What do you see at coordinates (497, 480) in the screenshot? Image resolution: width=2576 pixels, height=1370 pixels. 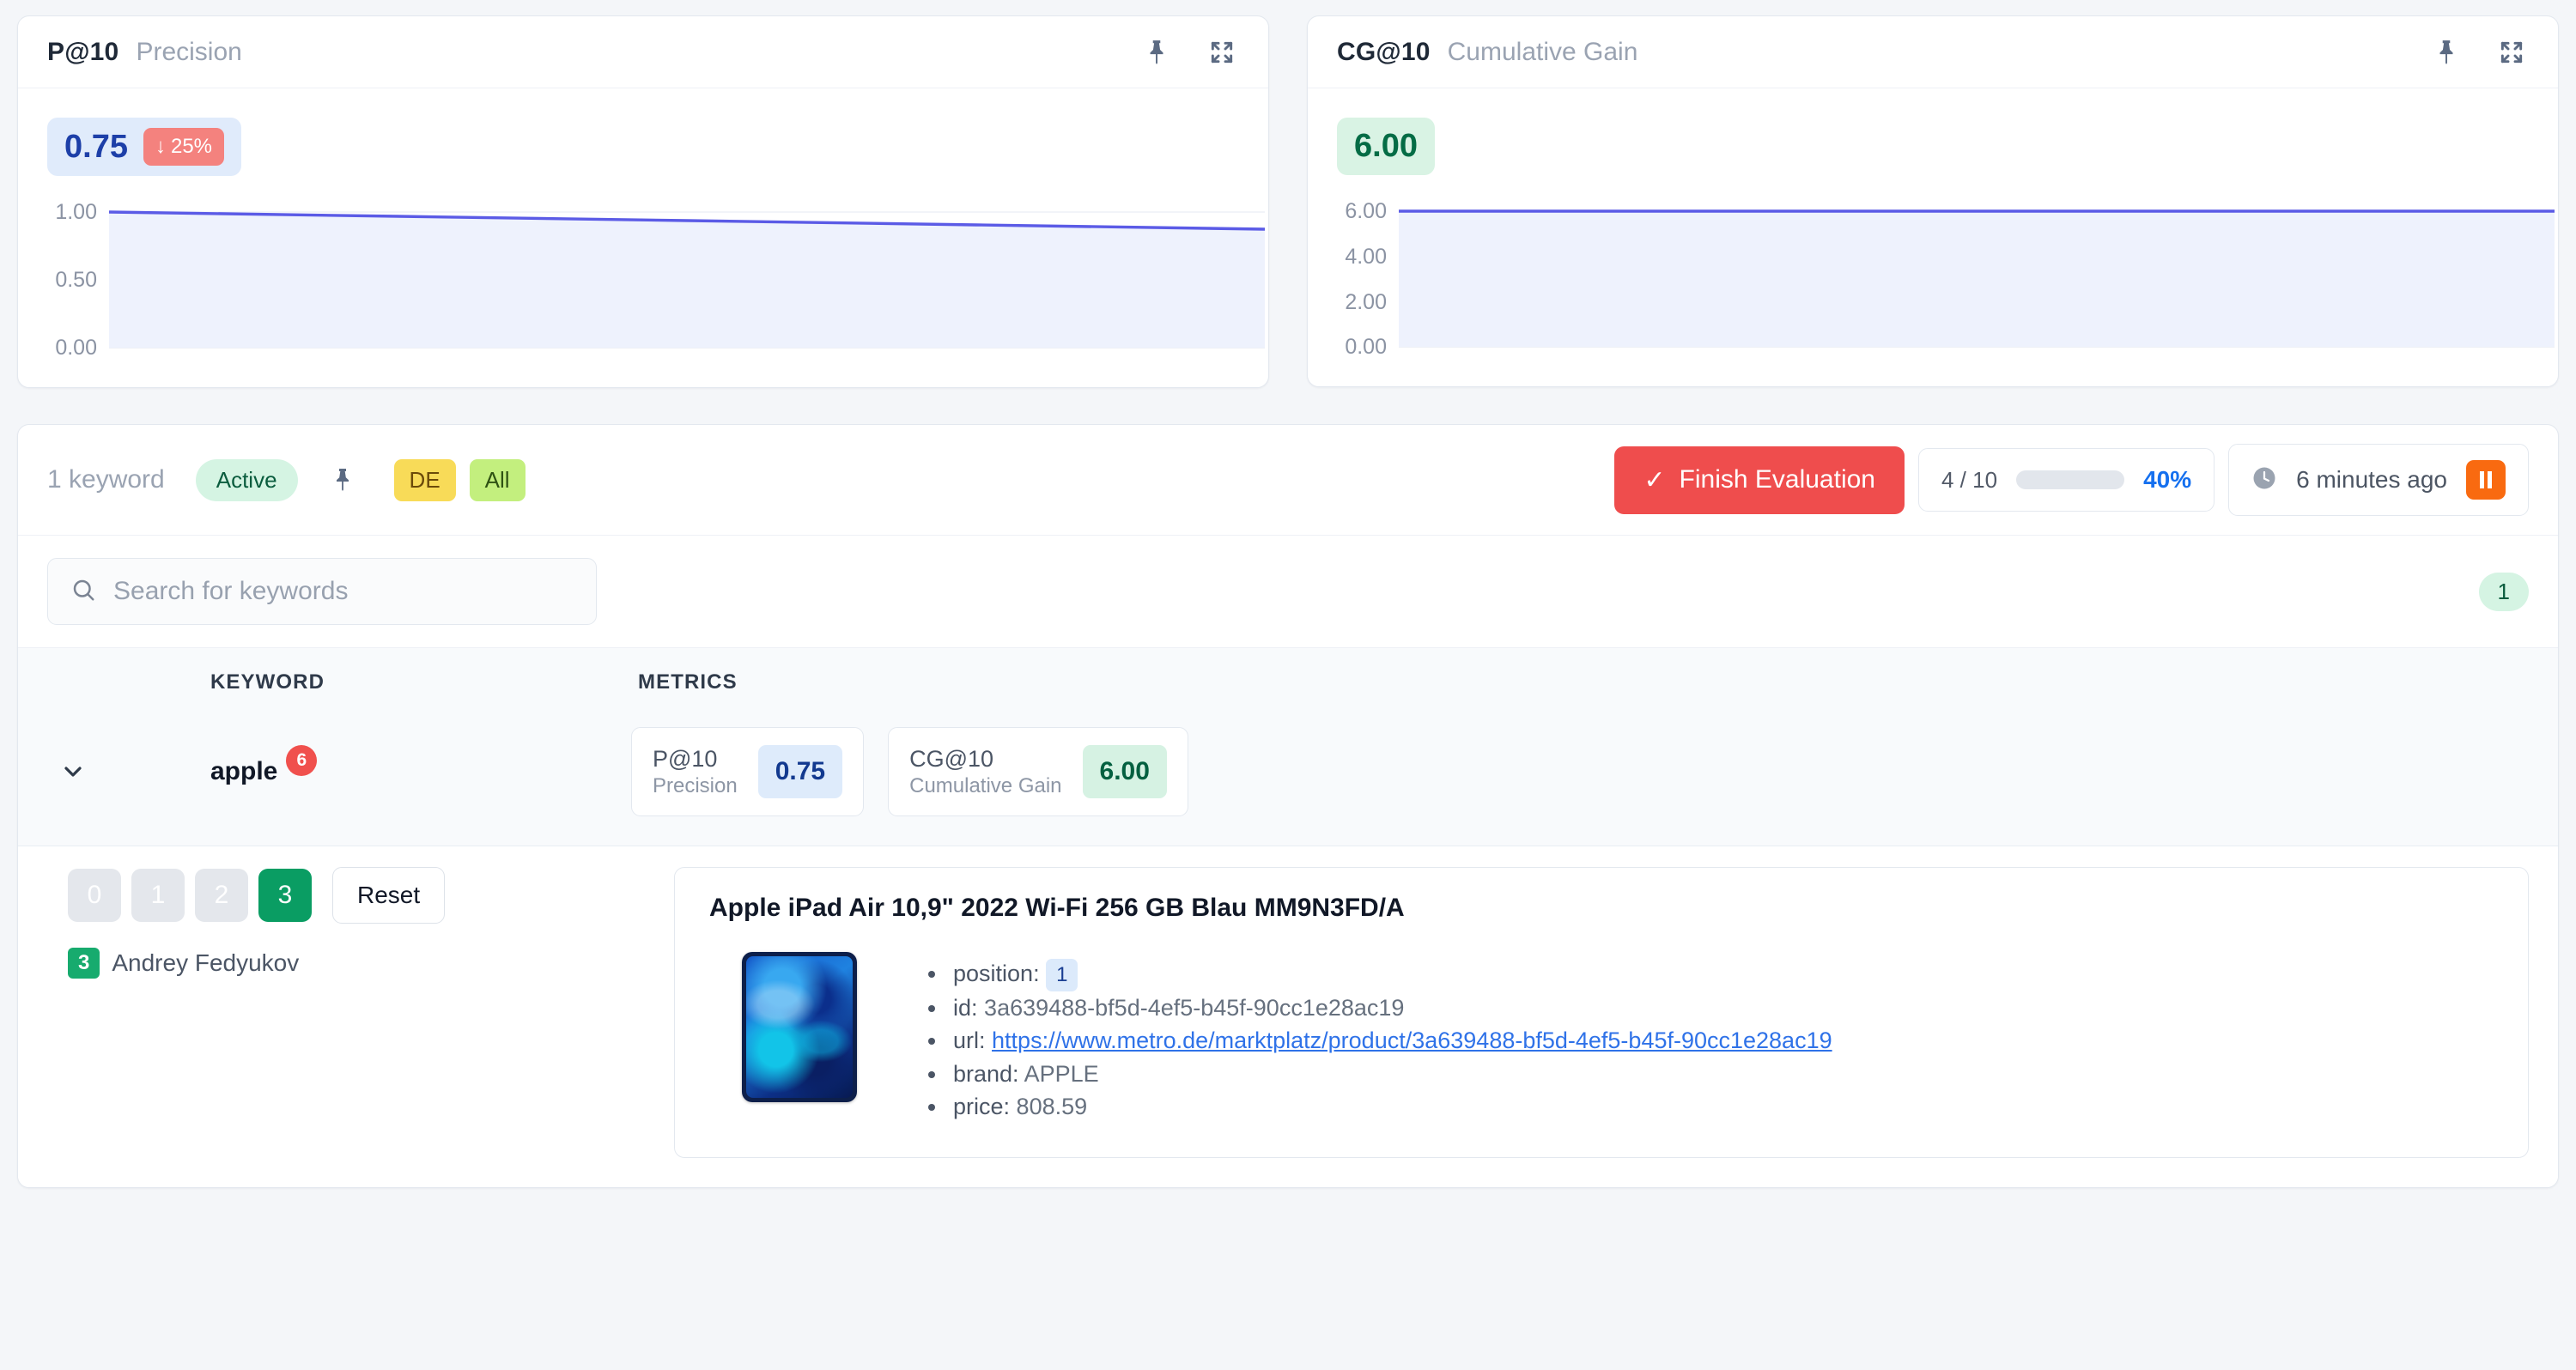 I see `tag-scope: All` at bounding box center [497, 480].